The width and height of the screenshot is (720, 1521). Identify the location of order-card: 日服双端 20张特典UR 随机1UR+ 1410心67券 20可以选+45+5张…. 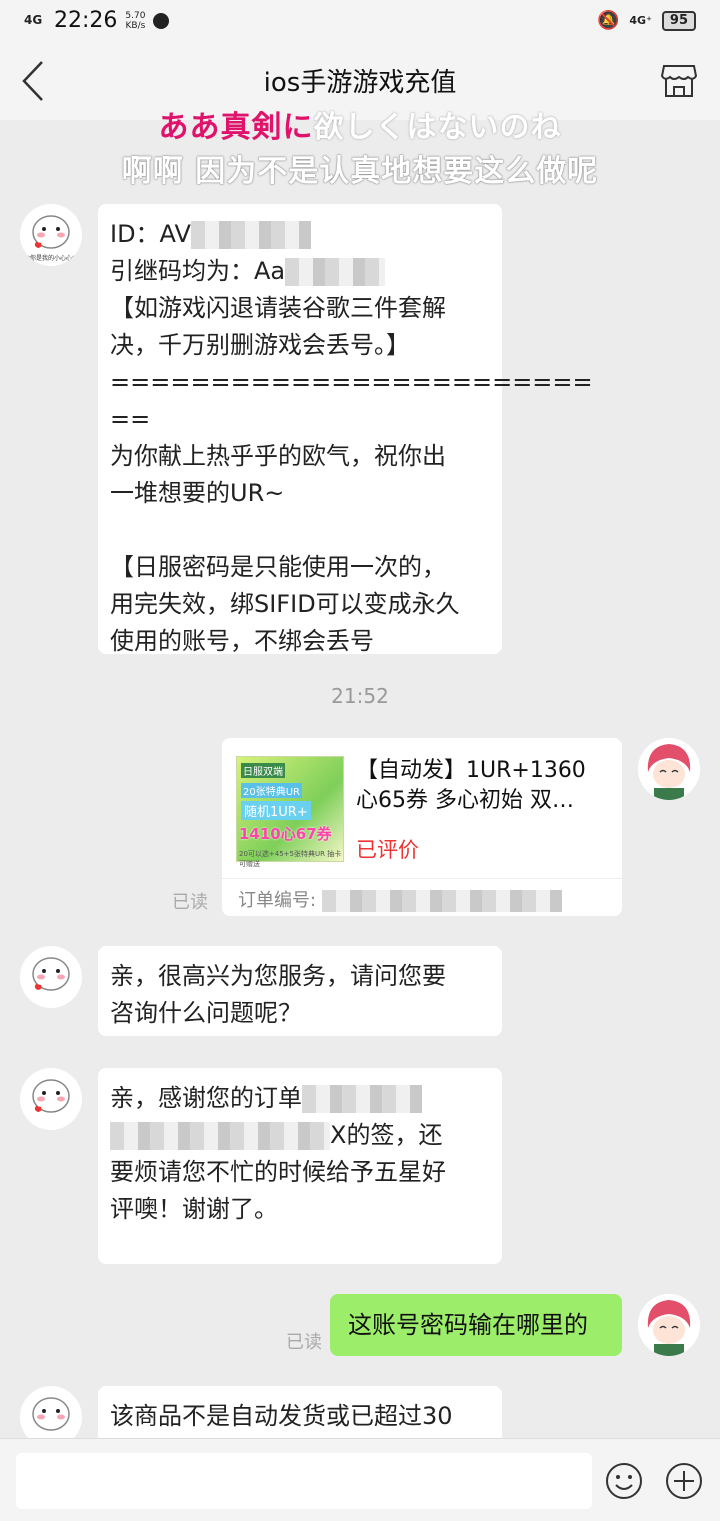
(422, 827).